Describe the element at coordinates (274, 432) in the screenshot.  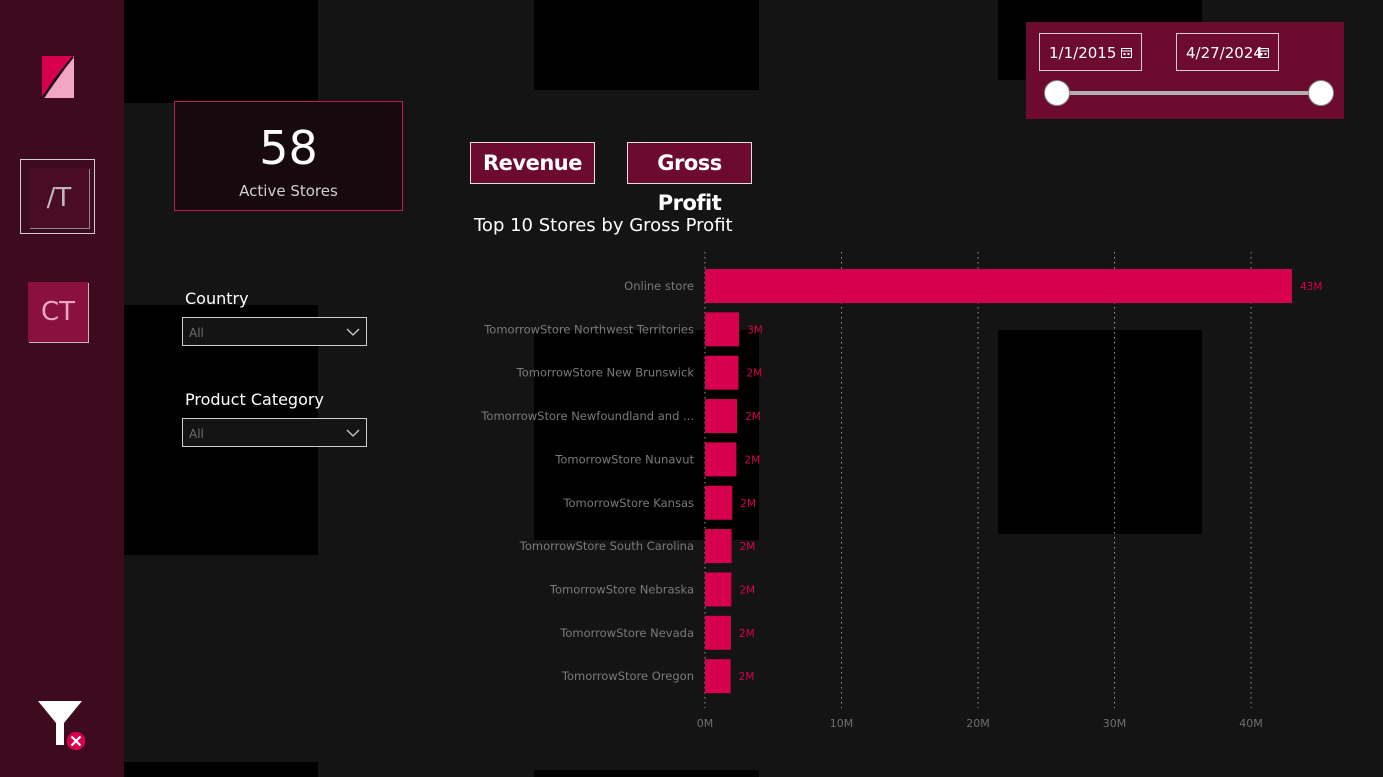
I see `category-dropdown: All` at that location.